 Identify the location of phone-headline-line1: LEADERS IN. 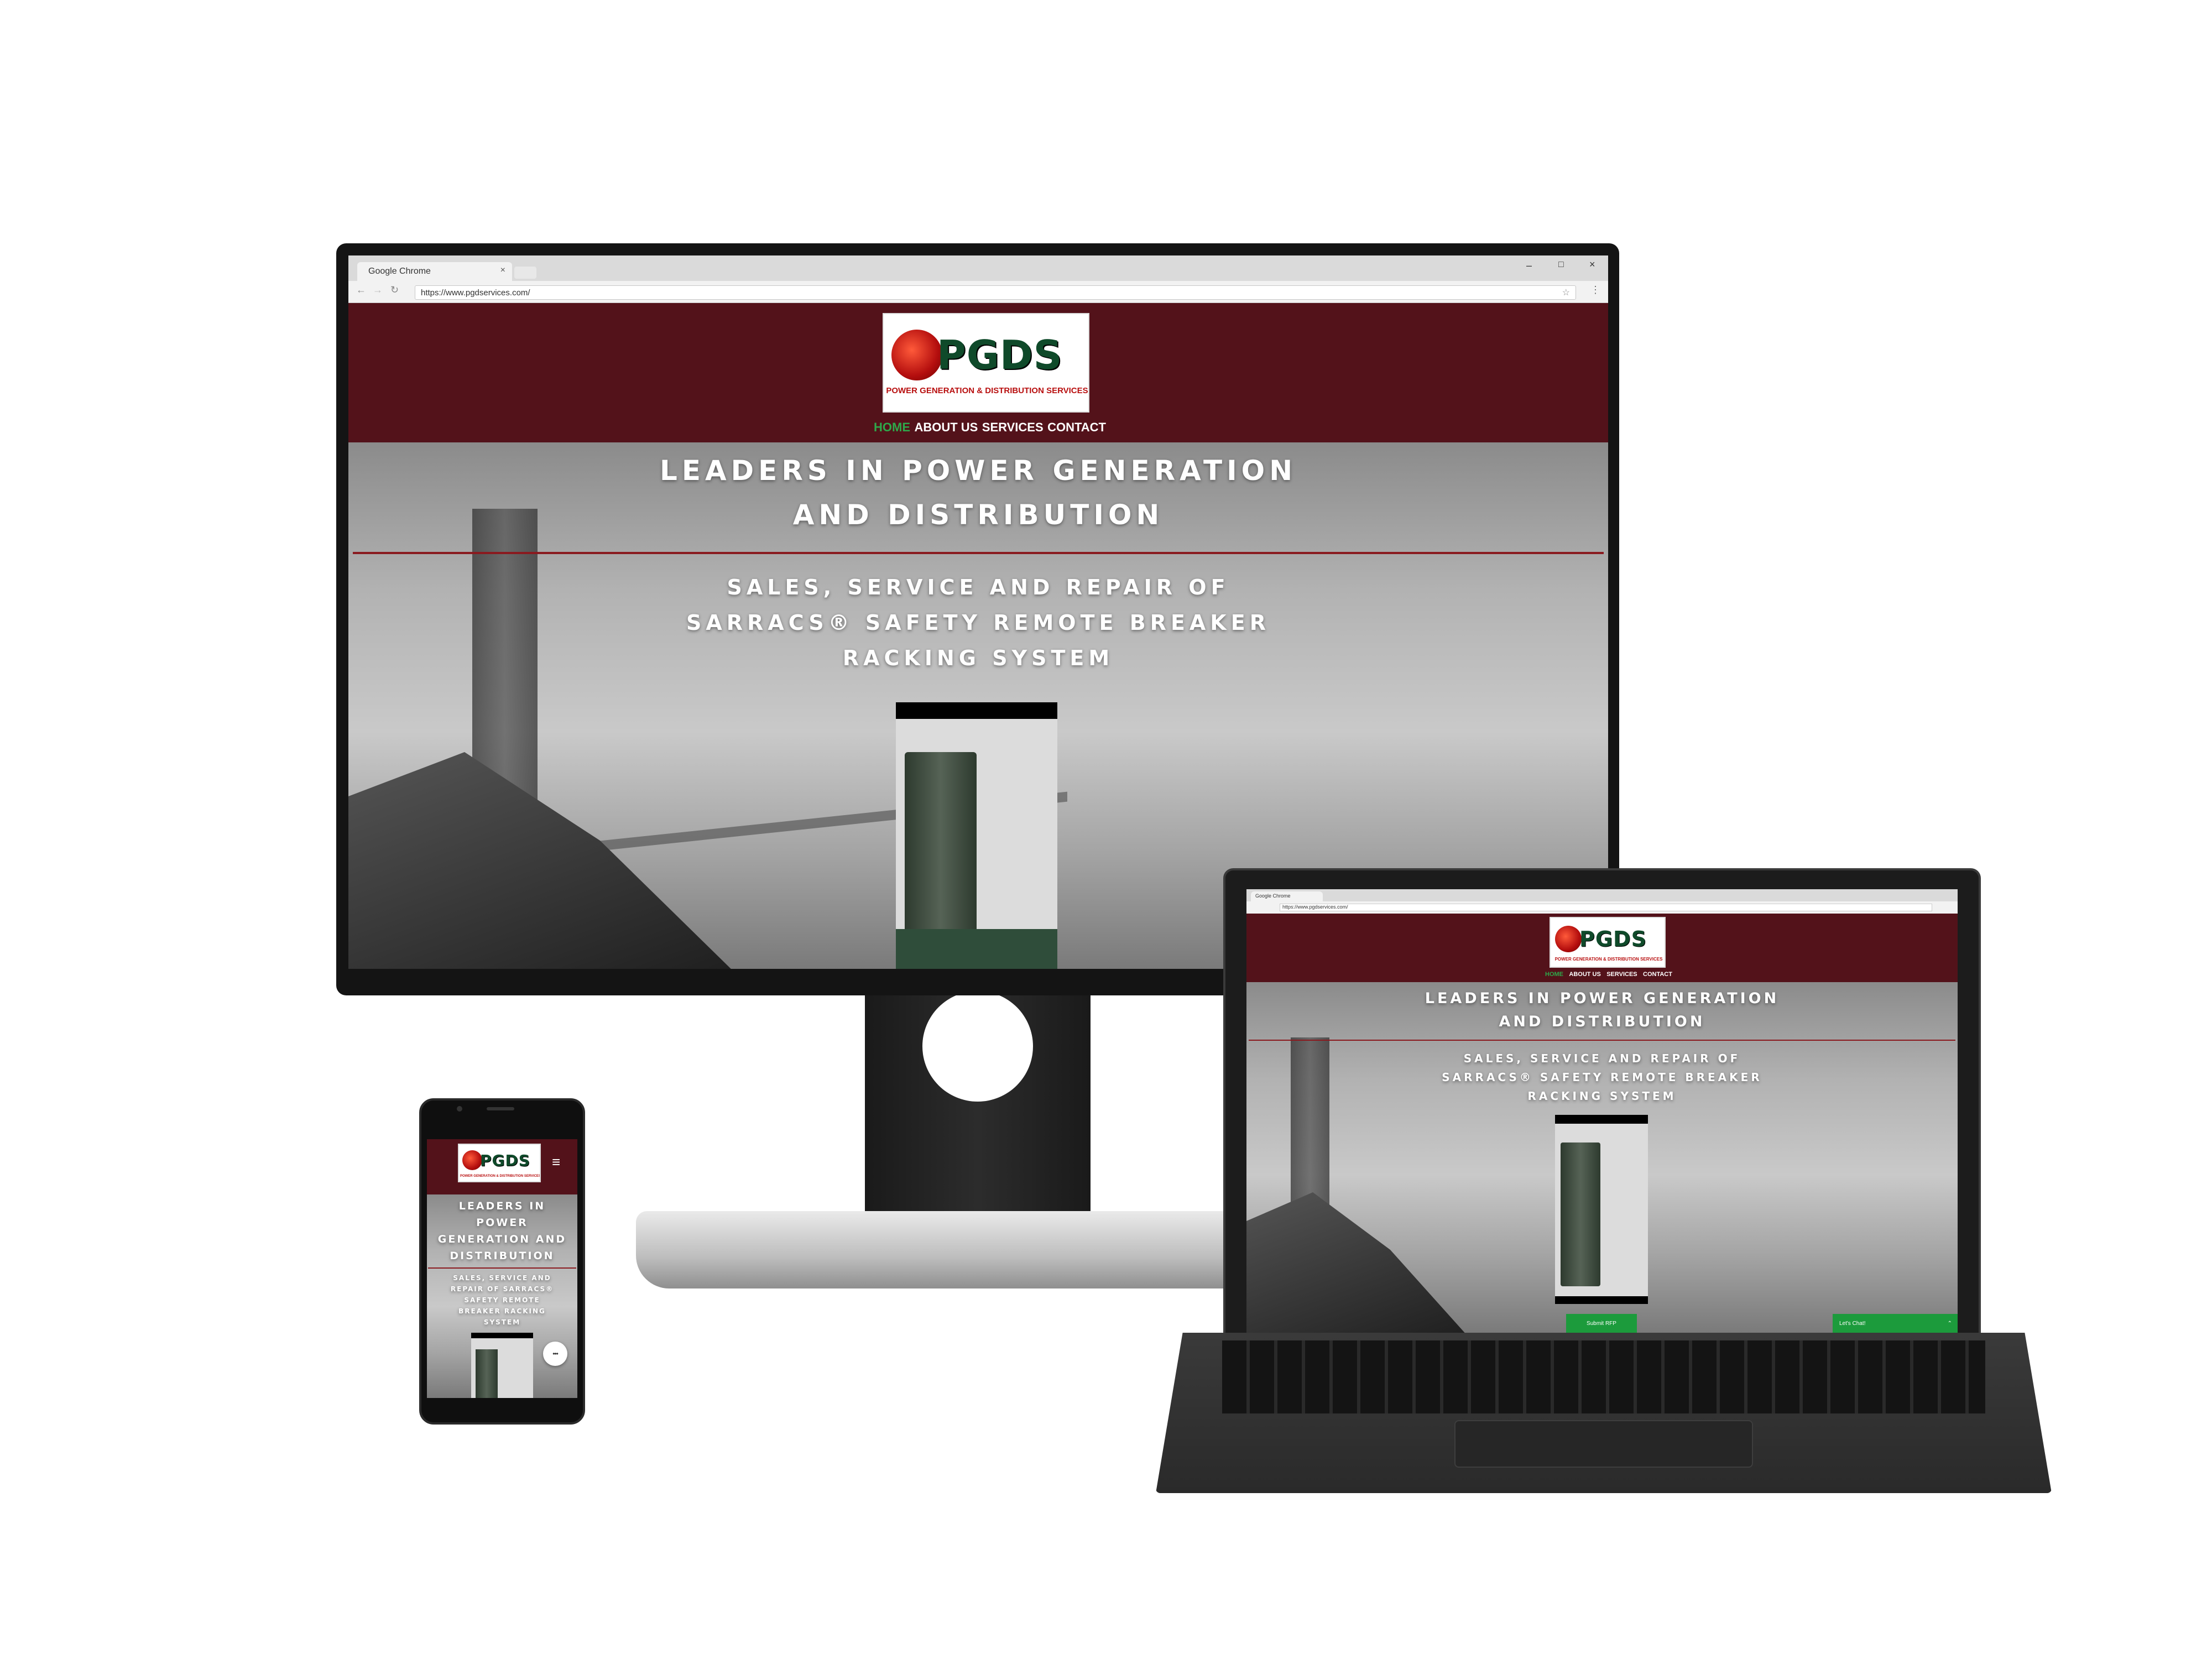
(502, 1206).